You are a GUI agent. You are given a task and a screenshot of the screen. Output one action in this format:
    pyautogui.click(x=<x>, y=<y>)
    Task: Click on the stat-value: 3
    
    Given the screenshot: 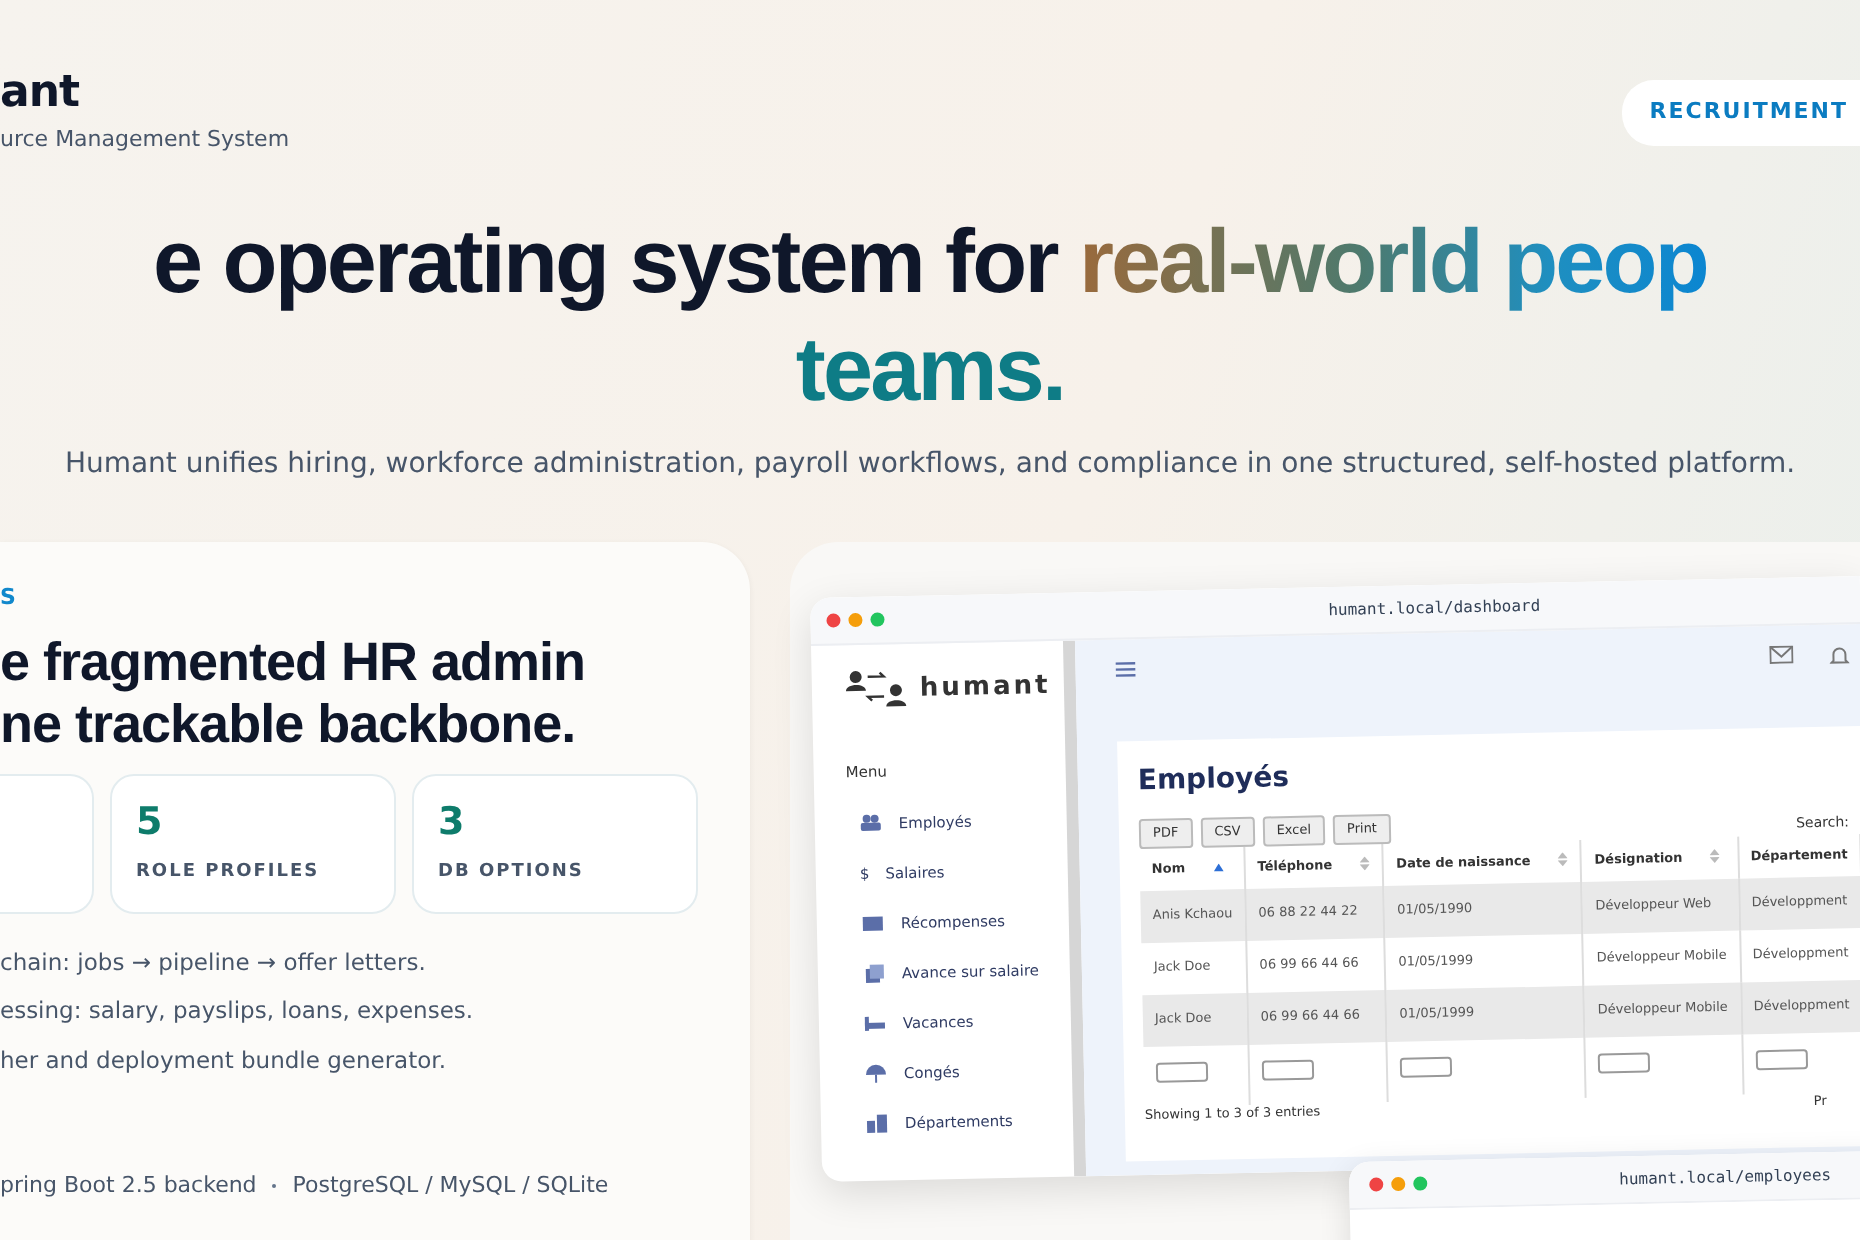 What is the action you would take?
    pyautogui.click(x=452, y=823)
    